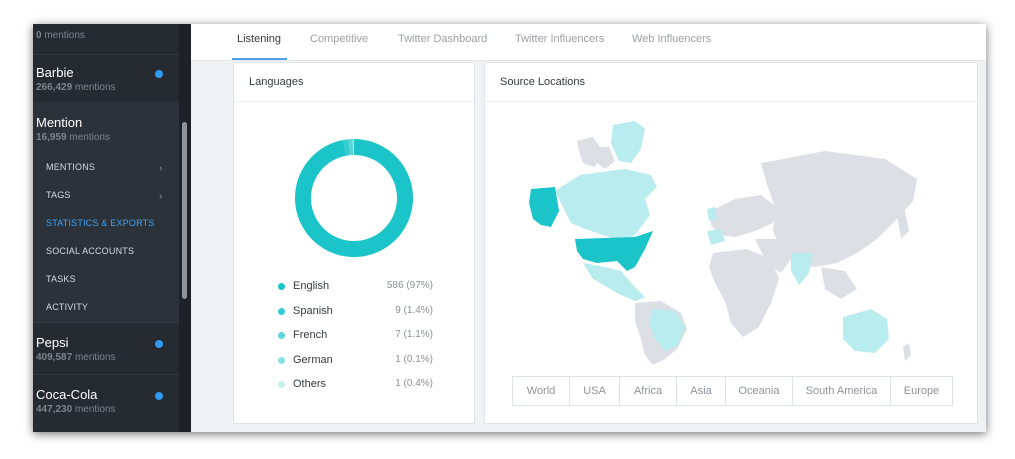  Describe the element at coordinates (842, 391) in the screenshot. I see `region-south-america-button: South America` at that location.